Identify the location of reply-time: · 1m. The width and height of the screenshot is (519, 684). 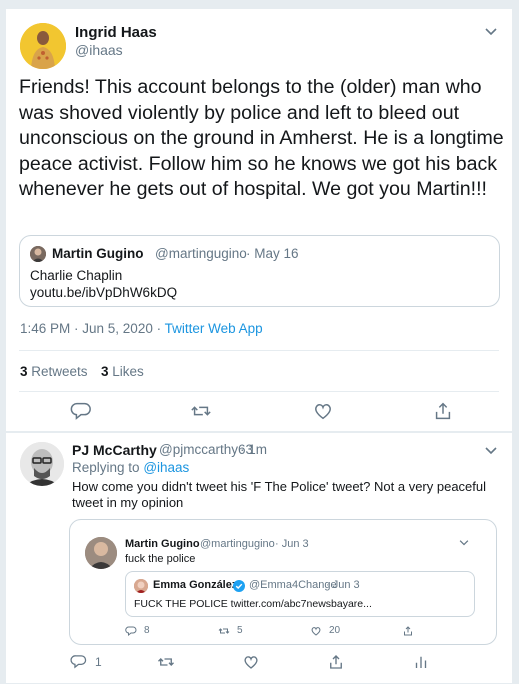
(253, 449).